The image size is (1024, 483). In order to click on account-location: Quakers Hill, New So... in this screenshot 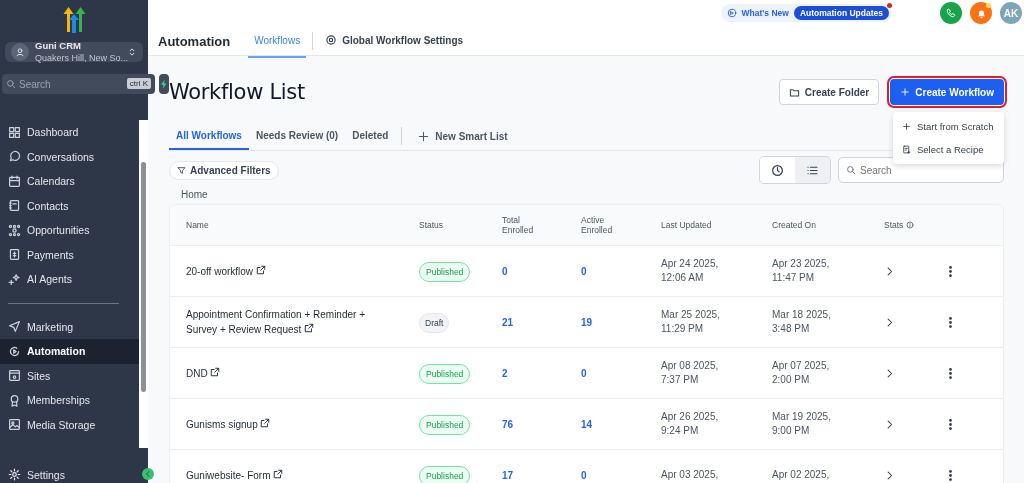, I will do `click(82, 58)`.